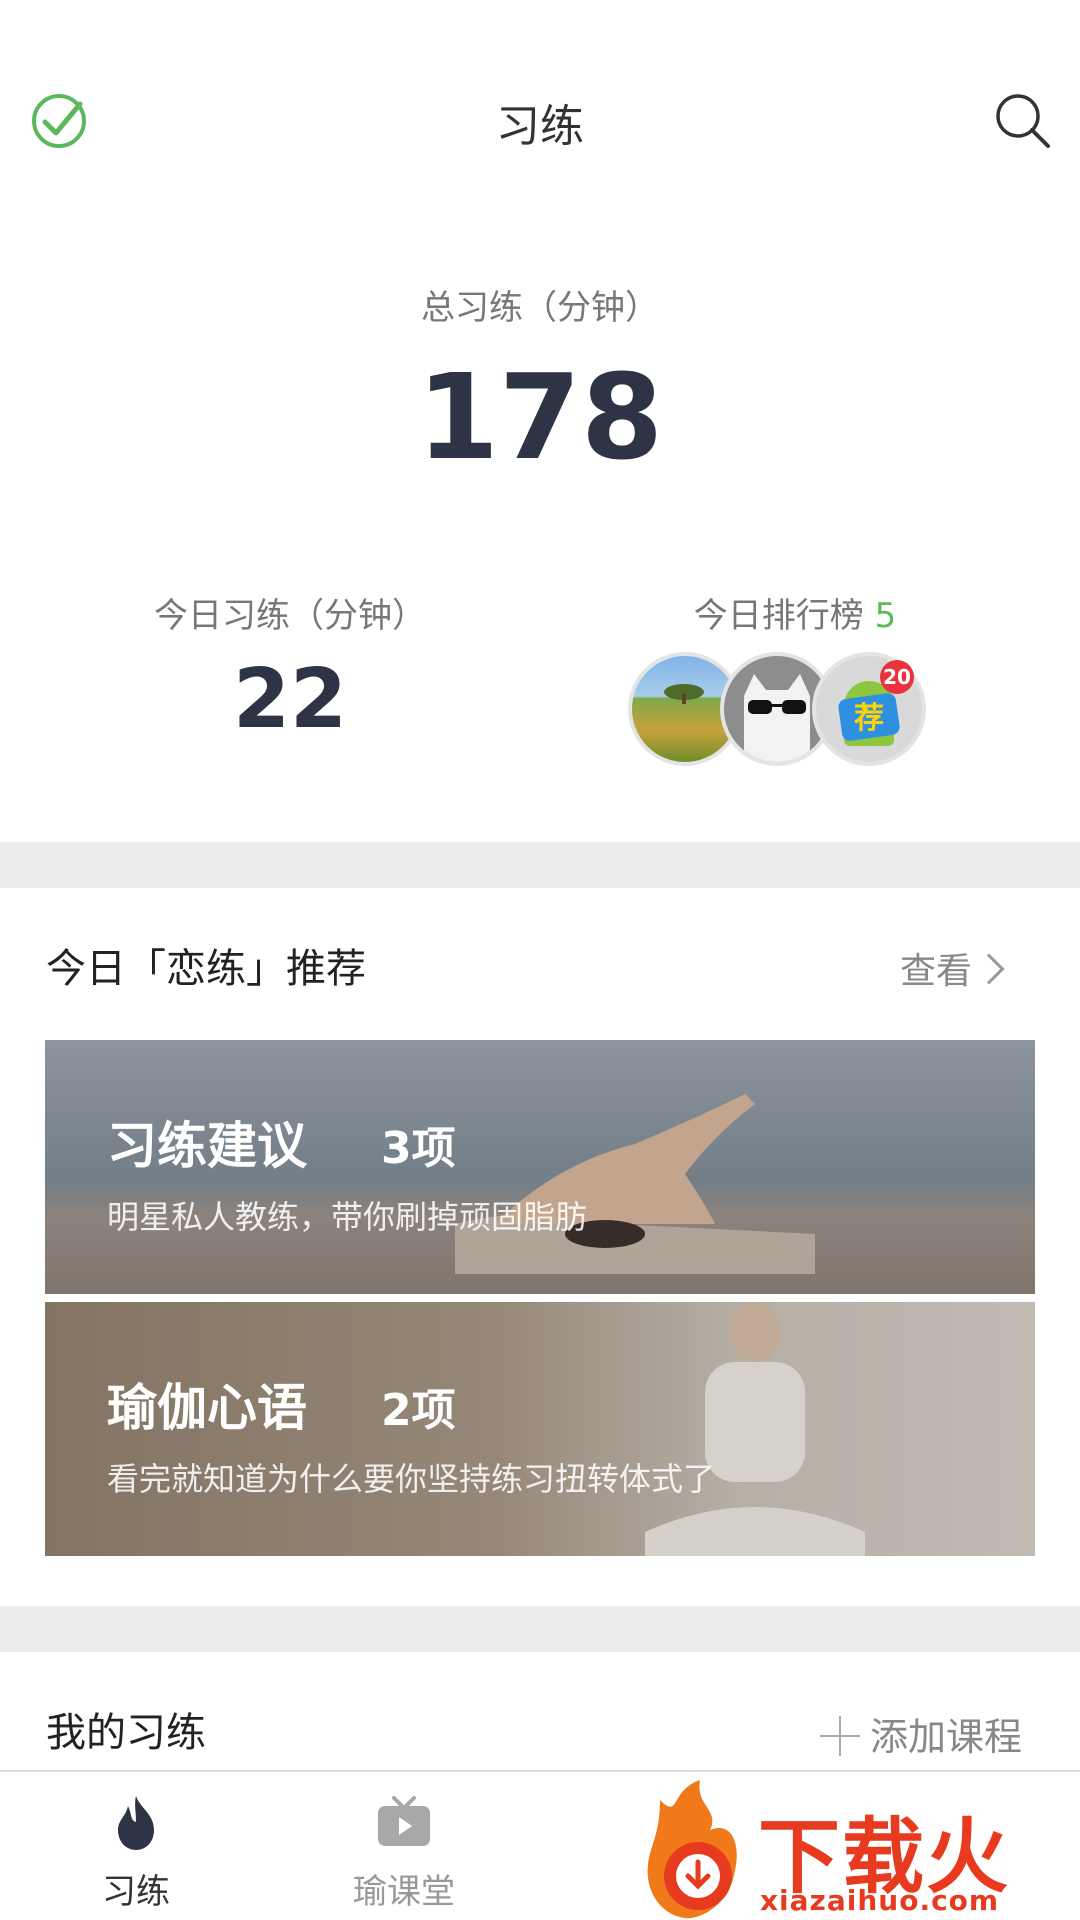 This screenshot has width=1080, height=1920. Describe the element at coordinates (778, 616) in the screenshot. I see `today-ranking-text: 今日排行榜` at that location.